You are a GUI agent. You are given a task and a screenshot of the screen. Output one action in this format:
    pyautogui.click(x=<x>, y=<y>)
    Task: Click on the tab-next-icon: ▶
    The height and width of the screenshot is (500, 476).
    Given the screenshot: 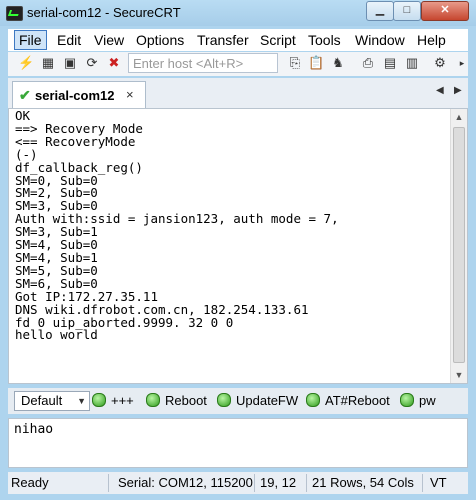 What is the action you would take?
    pyautogui.click(x=458, y=90)
    